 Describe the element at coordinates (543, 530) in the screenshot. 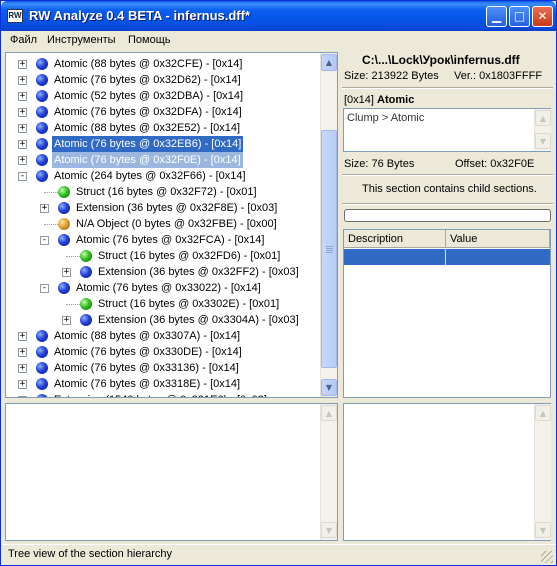

I see `hex-scroll-down: ▼` at that location.